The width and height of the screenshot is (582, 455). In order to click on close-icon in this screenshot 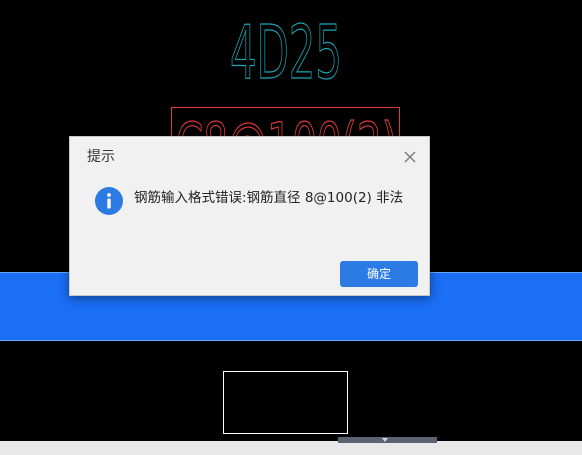, I will do `click(410, 157)`.